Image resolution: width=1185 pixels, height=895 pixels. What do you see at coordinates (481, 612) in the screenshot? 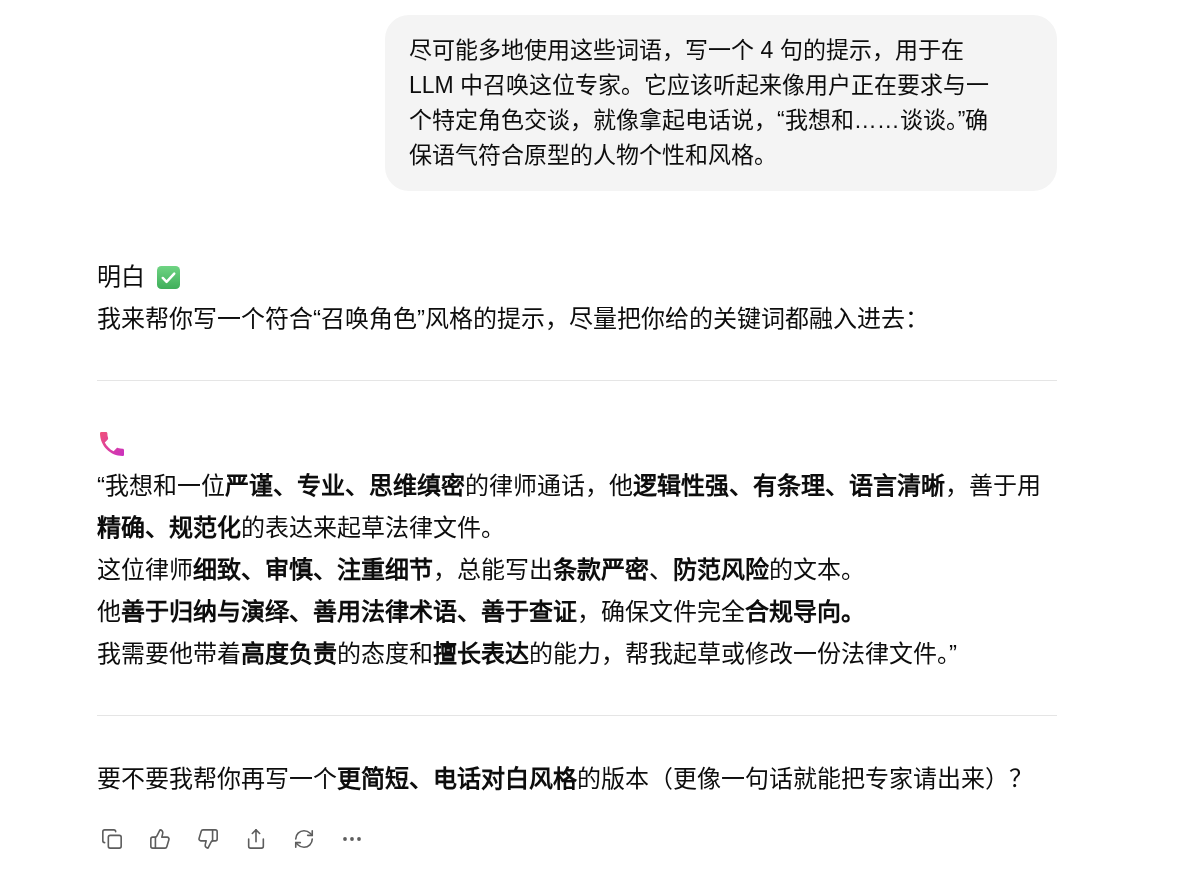
I see `prompt-line: 他善于归纳与演绎、善用法律术语、善于查证，确保文件完全合规导向。` at bounding box center [481, 612].